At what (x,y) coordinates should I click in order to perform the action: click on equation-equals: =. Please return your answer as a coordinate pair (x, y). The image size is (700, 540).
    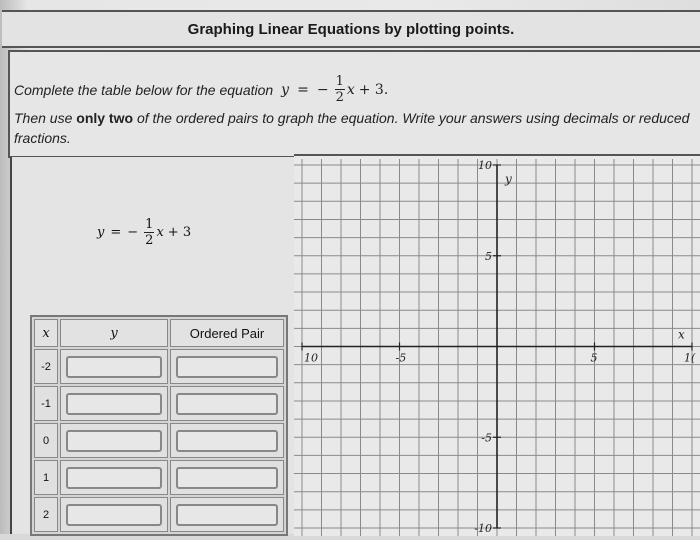
    Looking at the image, I should click on (303, 89).